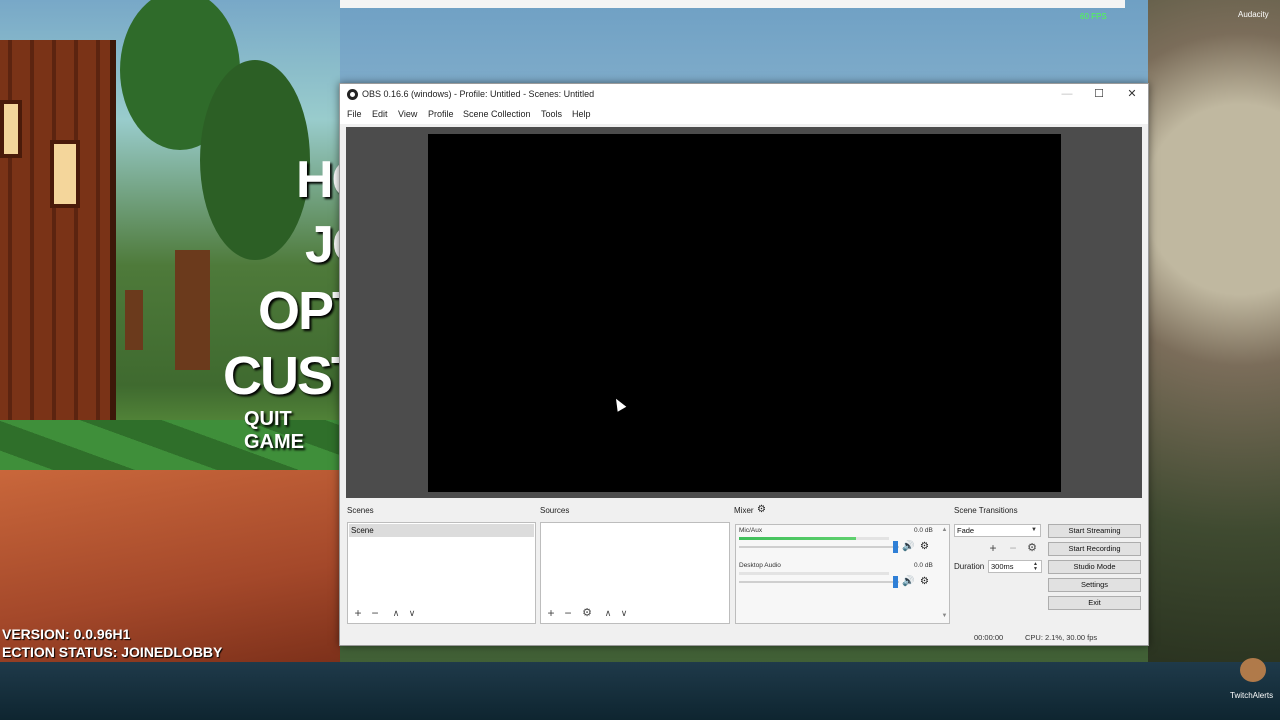 This screenshot has height=720, width=1280. What do you see at coordinates (568, 613) in the screenshot?
I see `remove-source-icon: −` at bounding box center [568, 613].